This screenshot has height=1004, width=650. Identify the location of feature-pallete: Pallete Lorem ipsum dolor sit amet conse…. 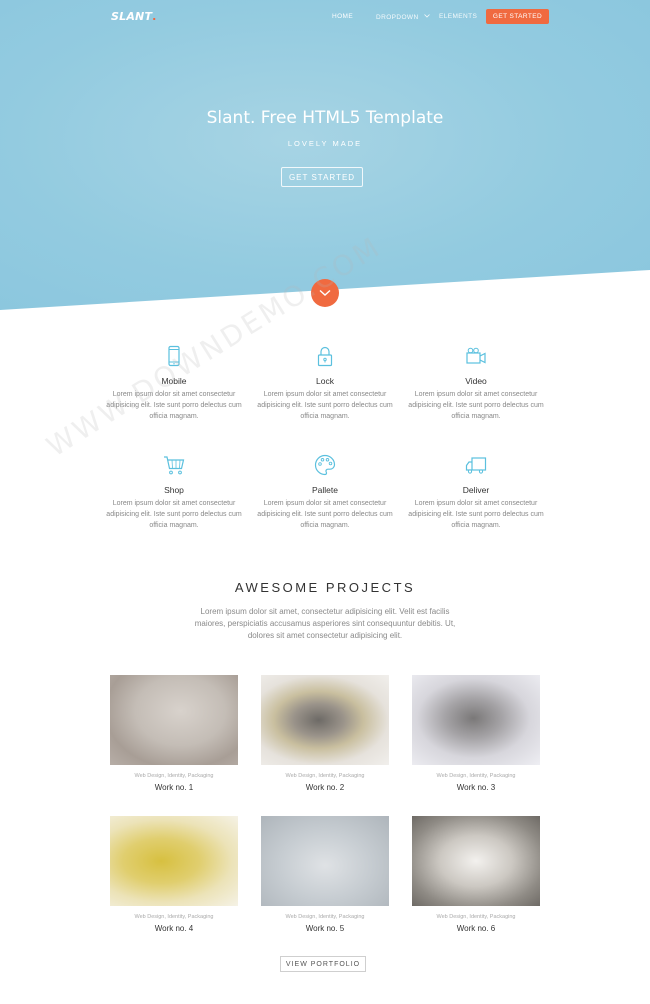
(325, 492).